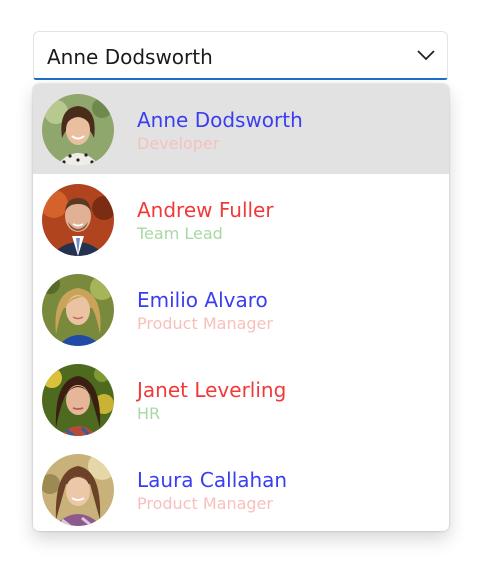 The image size is (488, 565). I want to click on avatar-emilio-alvaro, so click(78, 310).